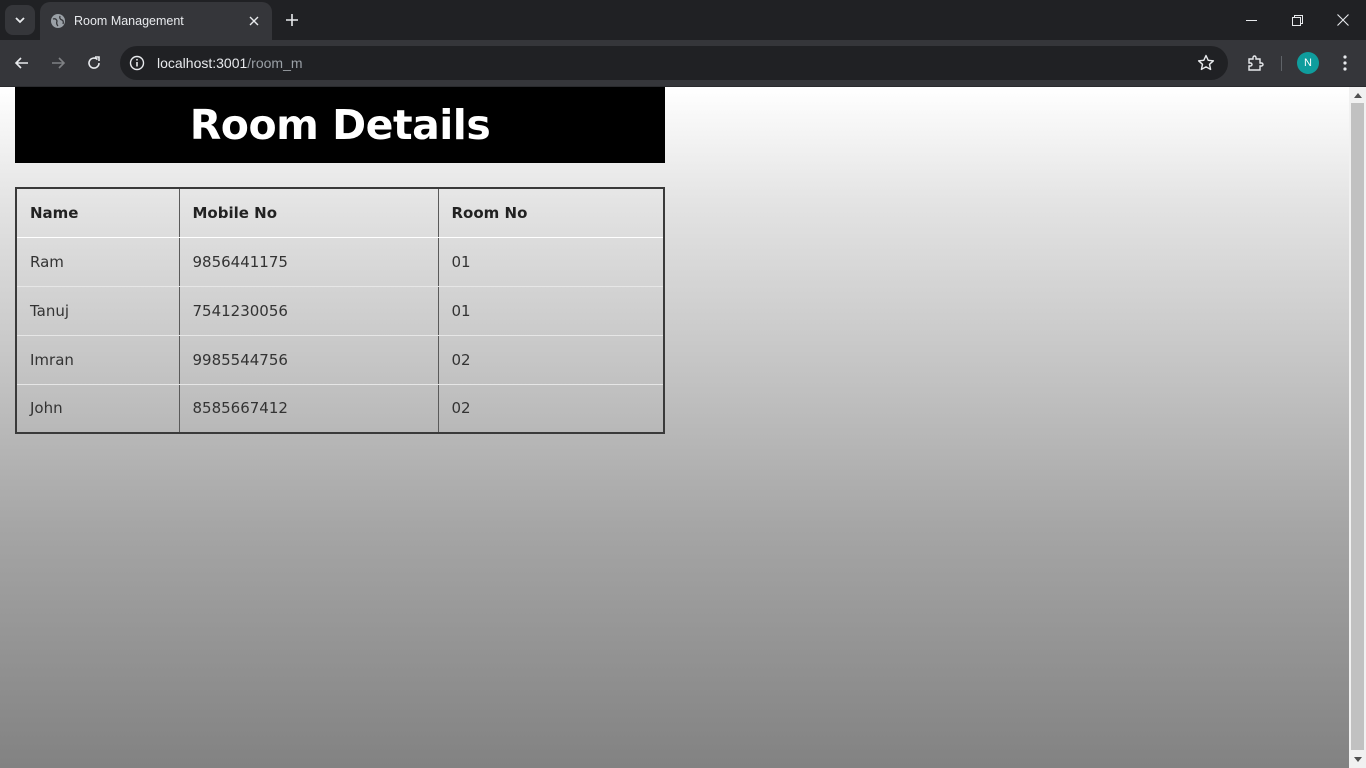  Describe the element at coordinates (309, 213) in the screenshot. I see `column-header-mobile: Mobile No` at that location.